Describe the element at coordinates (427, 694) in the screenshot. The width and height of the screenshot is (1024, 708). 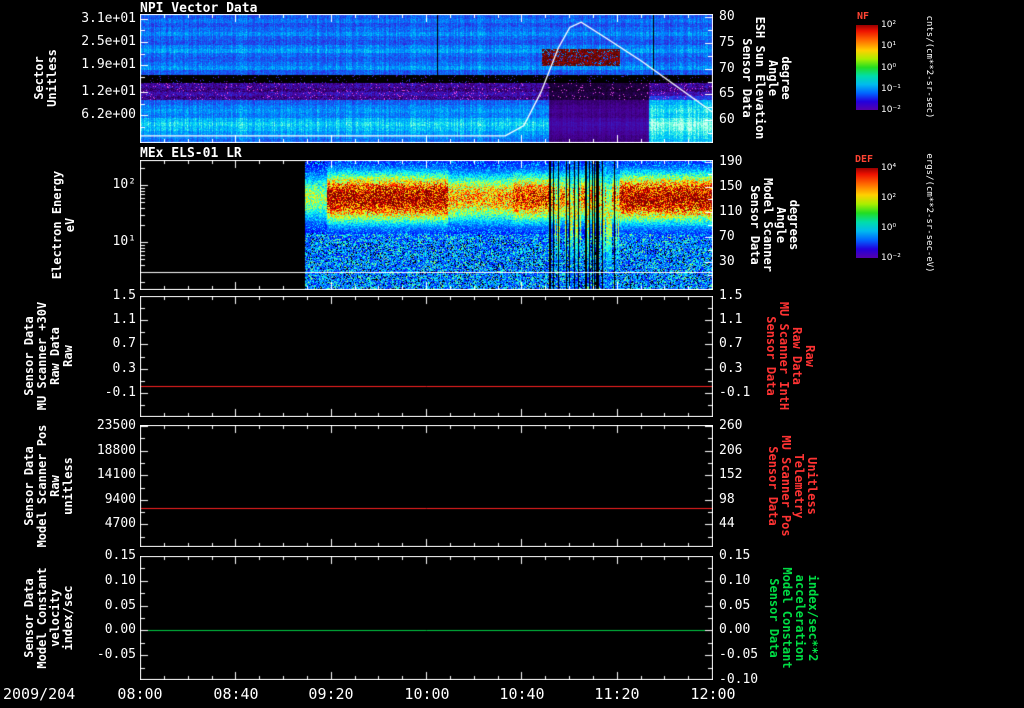
I see `xaxis-tick-label: 10:00` at that location.